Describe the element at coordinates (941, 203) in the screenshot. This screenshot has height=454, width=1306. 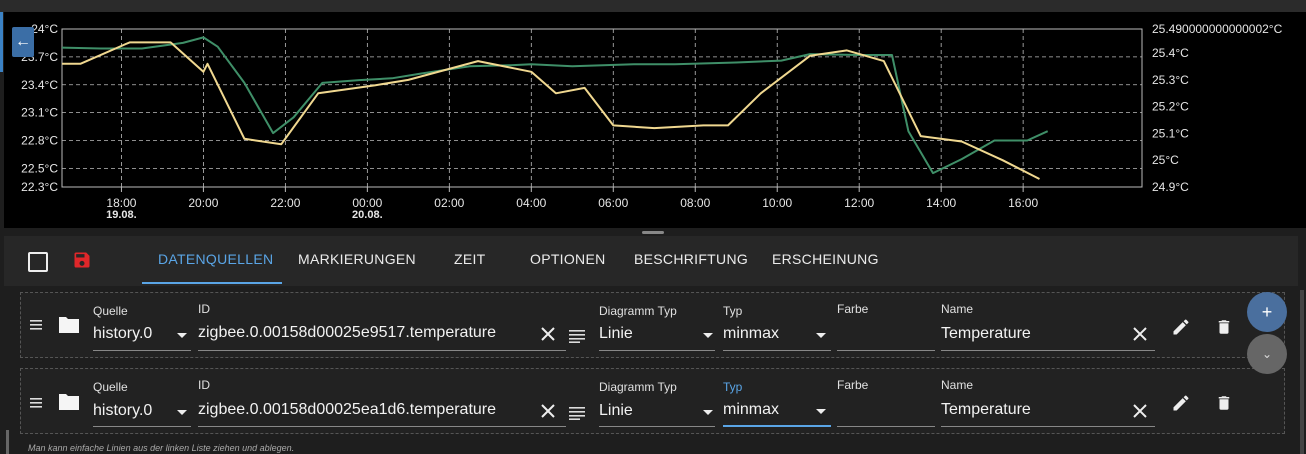
I see `x-tick-label: 14:00` at that location.